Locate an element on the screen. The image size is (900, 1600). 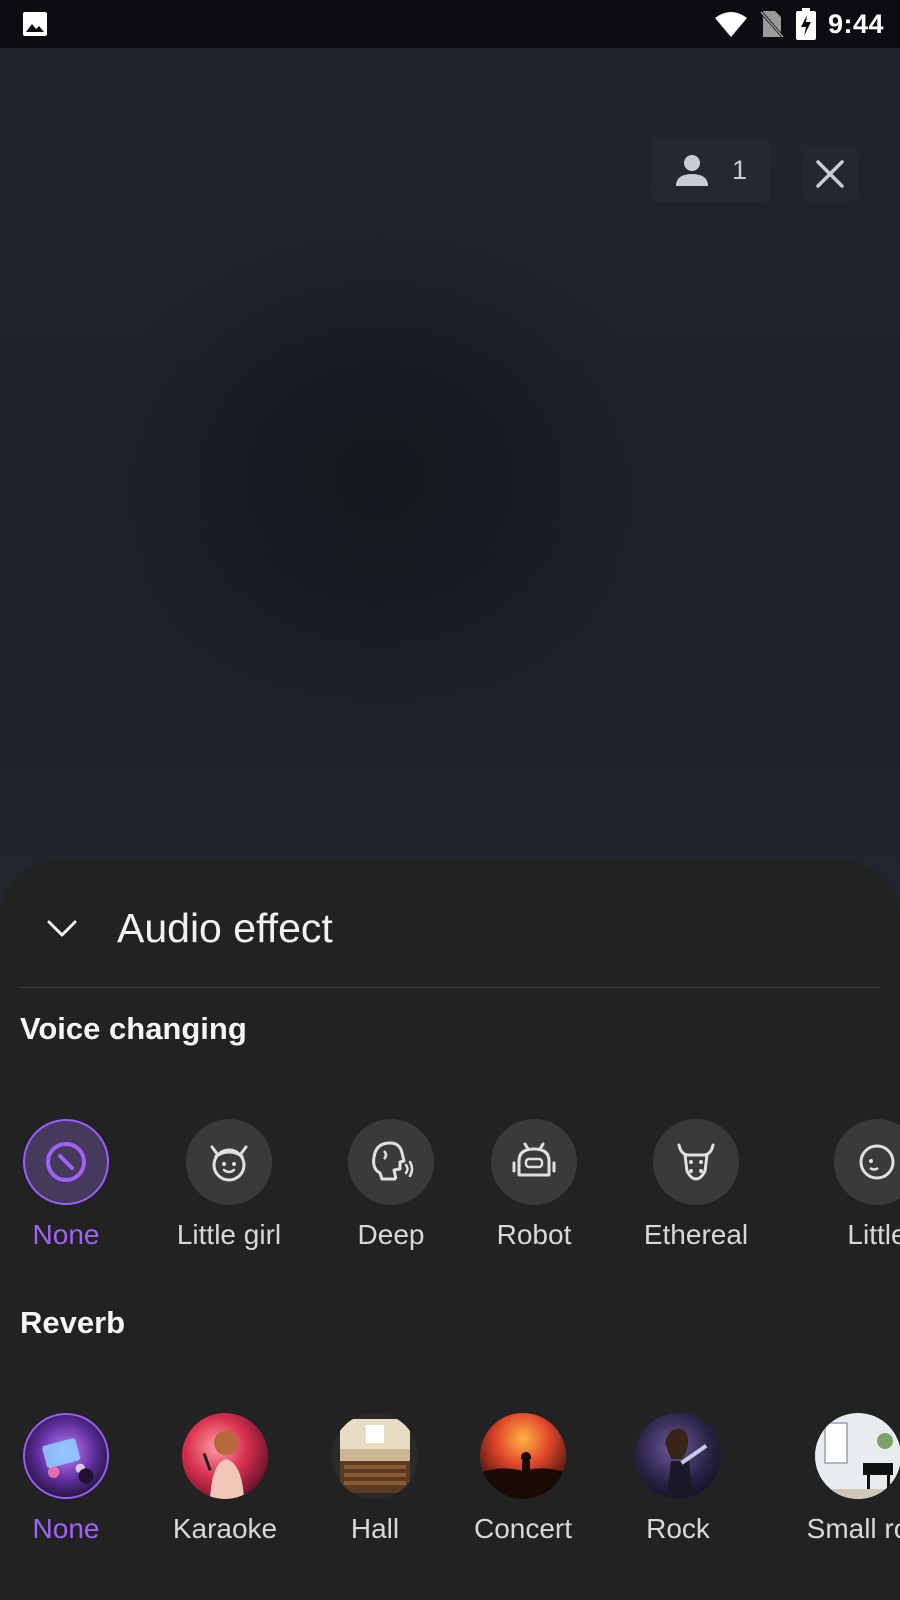
participant-count: 1 is located at coordinates (739, 169).